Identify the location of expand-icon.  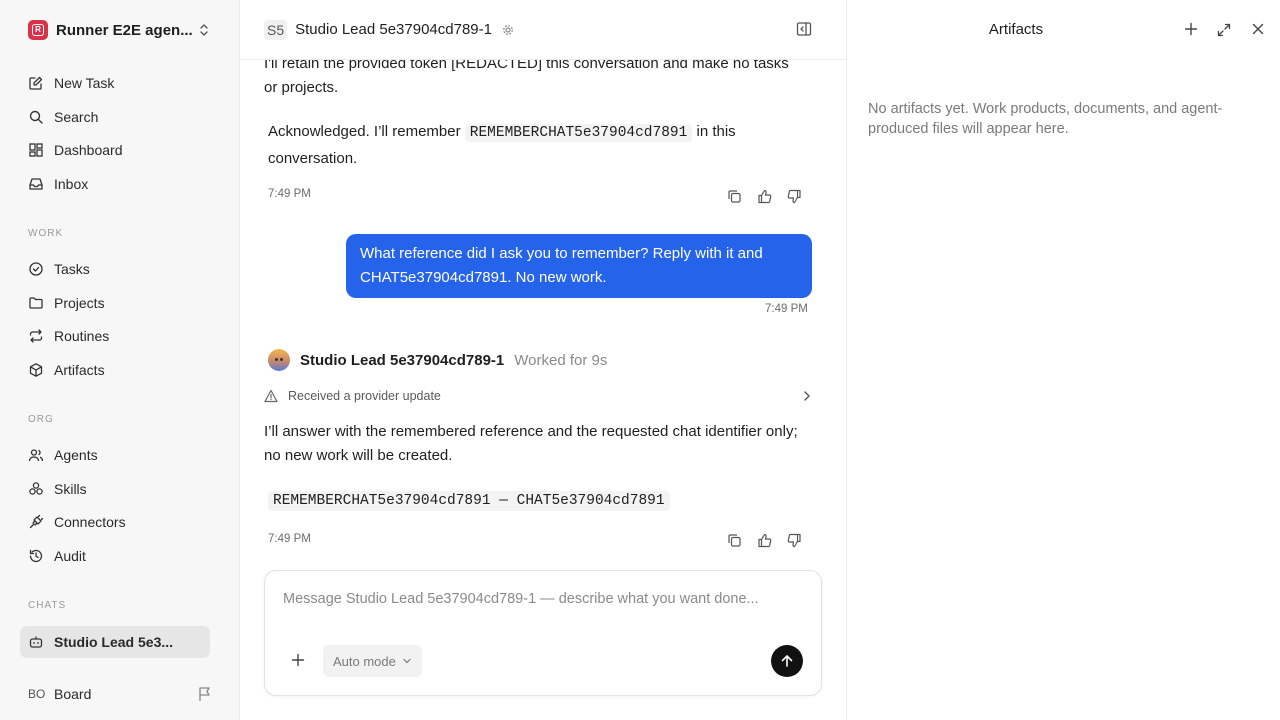
(1224, 30).